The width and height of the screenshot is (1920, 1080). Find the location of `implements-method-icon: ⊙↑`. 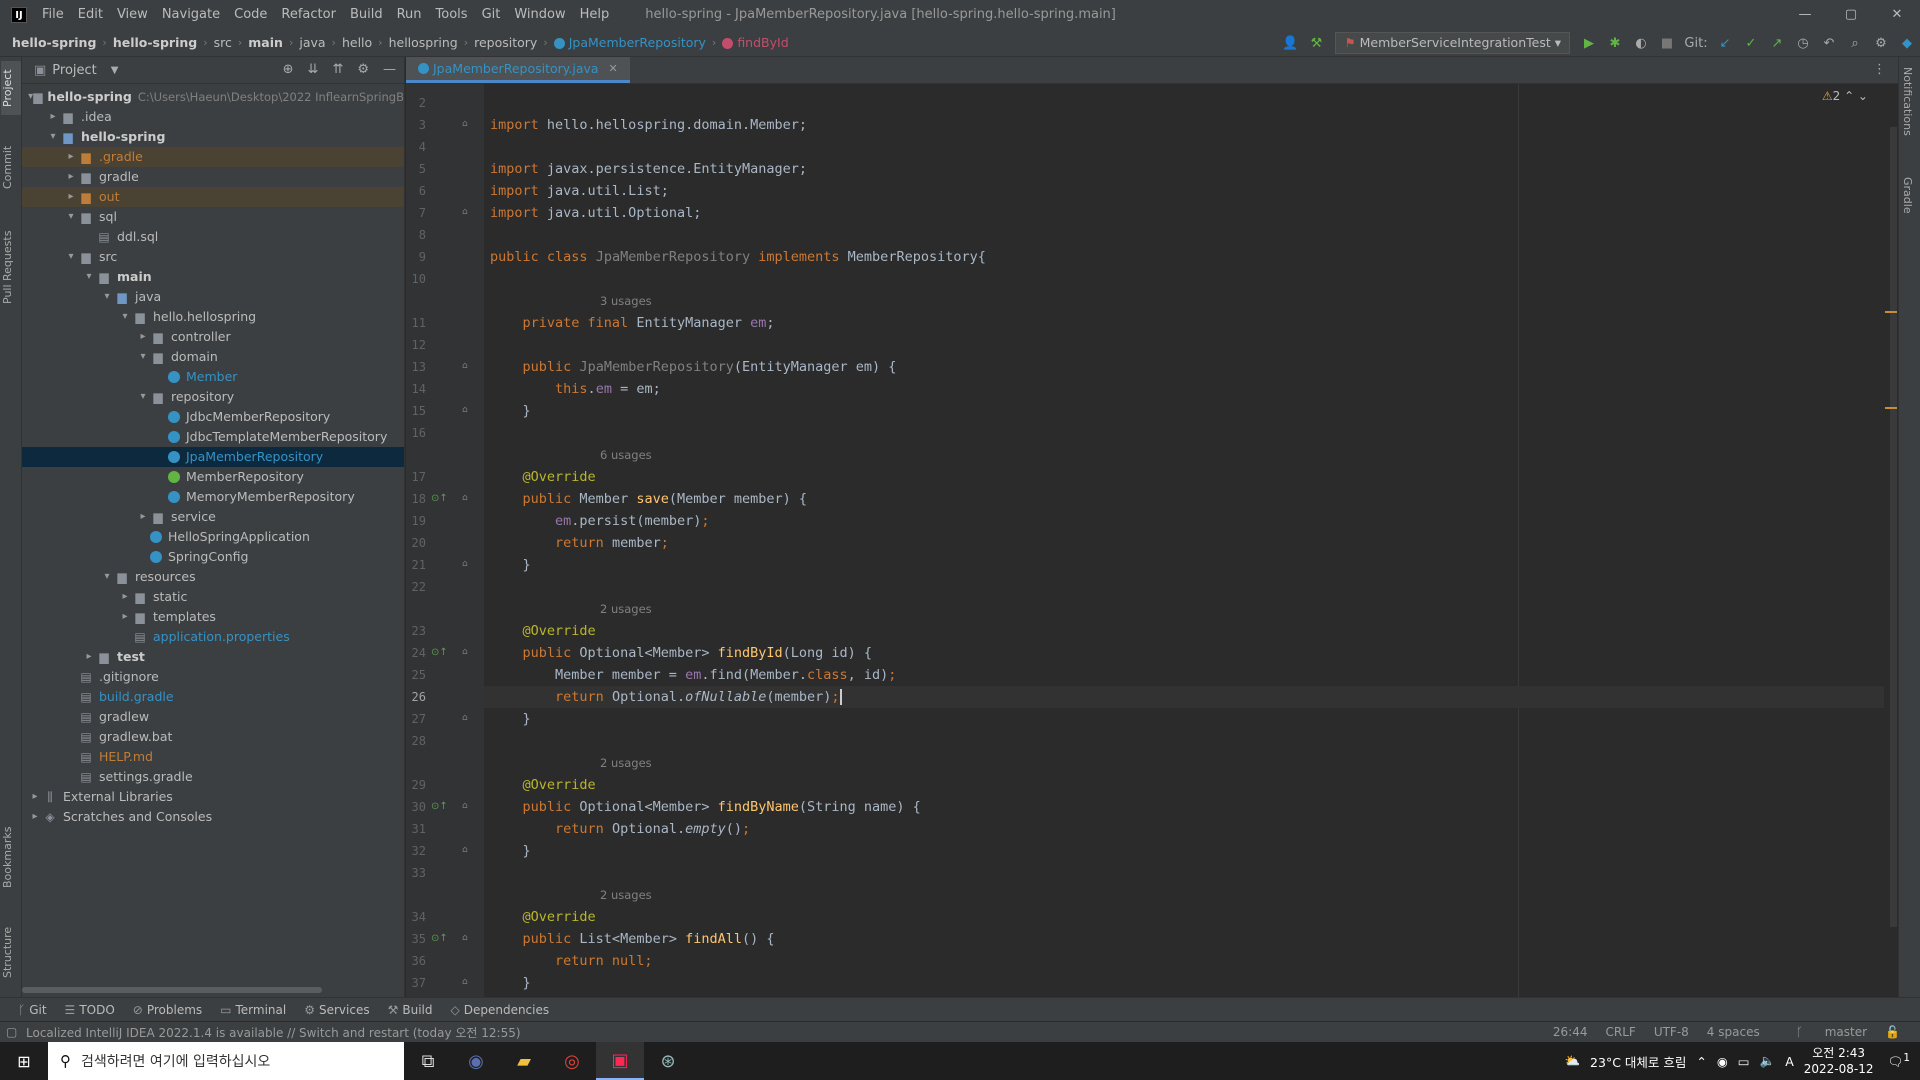

implements-method-icon: ⊙↑ is located at coordinates (439, 498).